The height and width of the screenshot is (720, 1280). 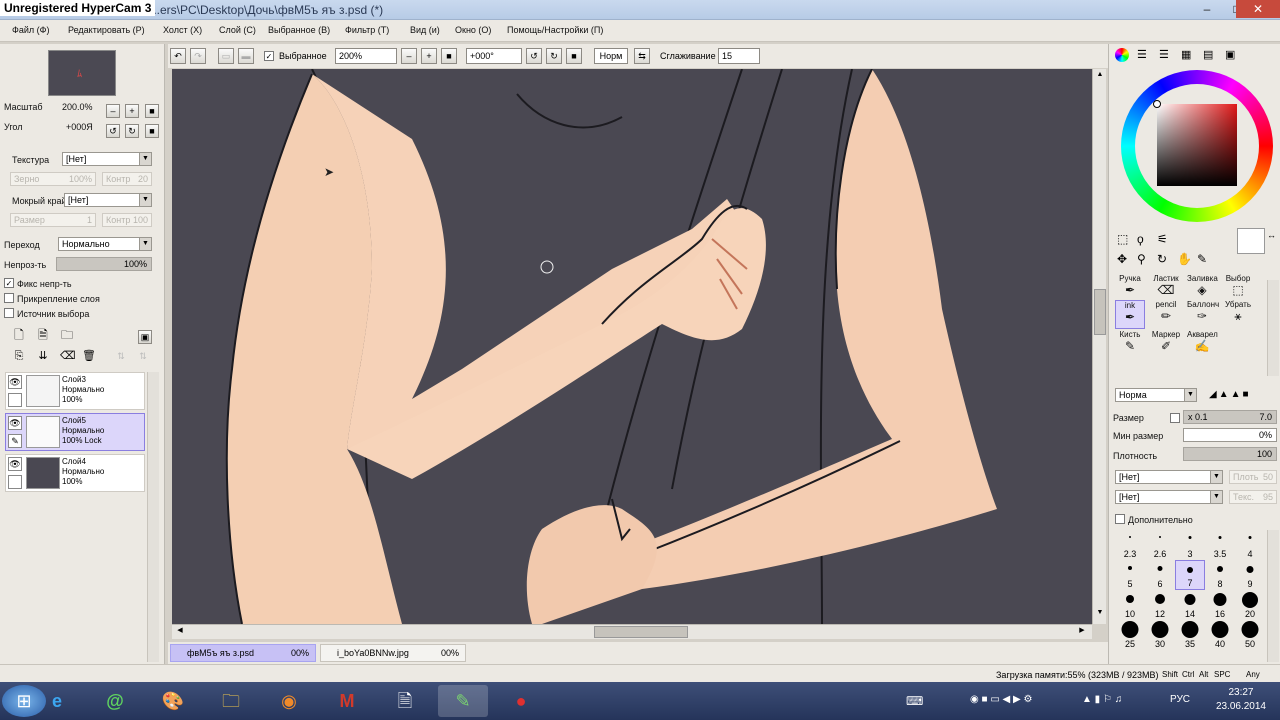 I want to click on hsv-slider-tab-icon: ☰, so click(x=1164, y=54).